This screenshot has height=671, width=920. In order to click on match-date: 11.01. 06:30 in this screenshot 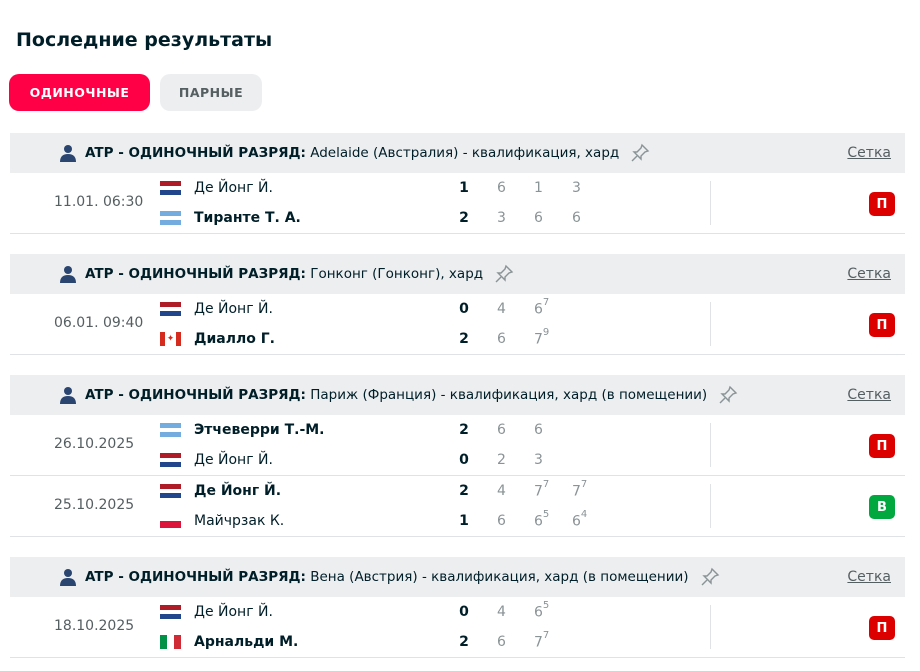, I will do `click(99, 202)`.